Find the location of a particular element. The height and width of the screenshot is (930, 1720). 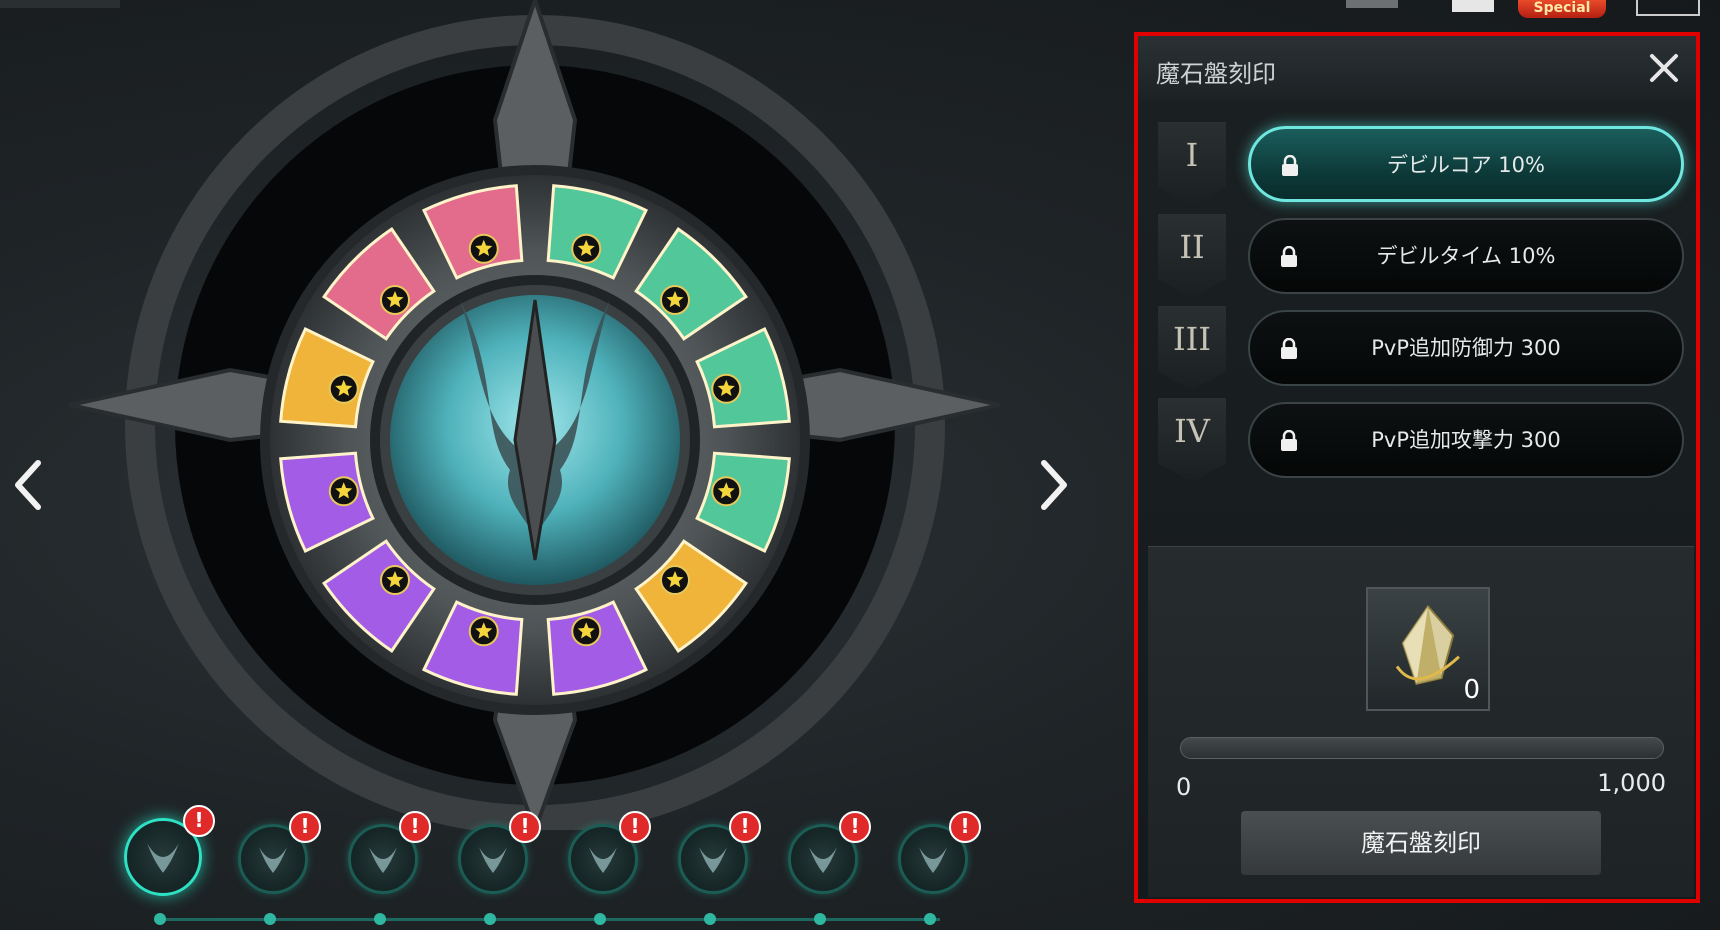

panel-title: 魔石盤刻印 is located at coordinates (1216, 74).